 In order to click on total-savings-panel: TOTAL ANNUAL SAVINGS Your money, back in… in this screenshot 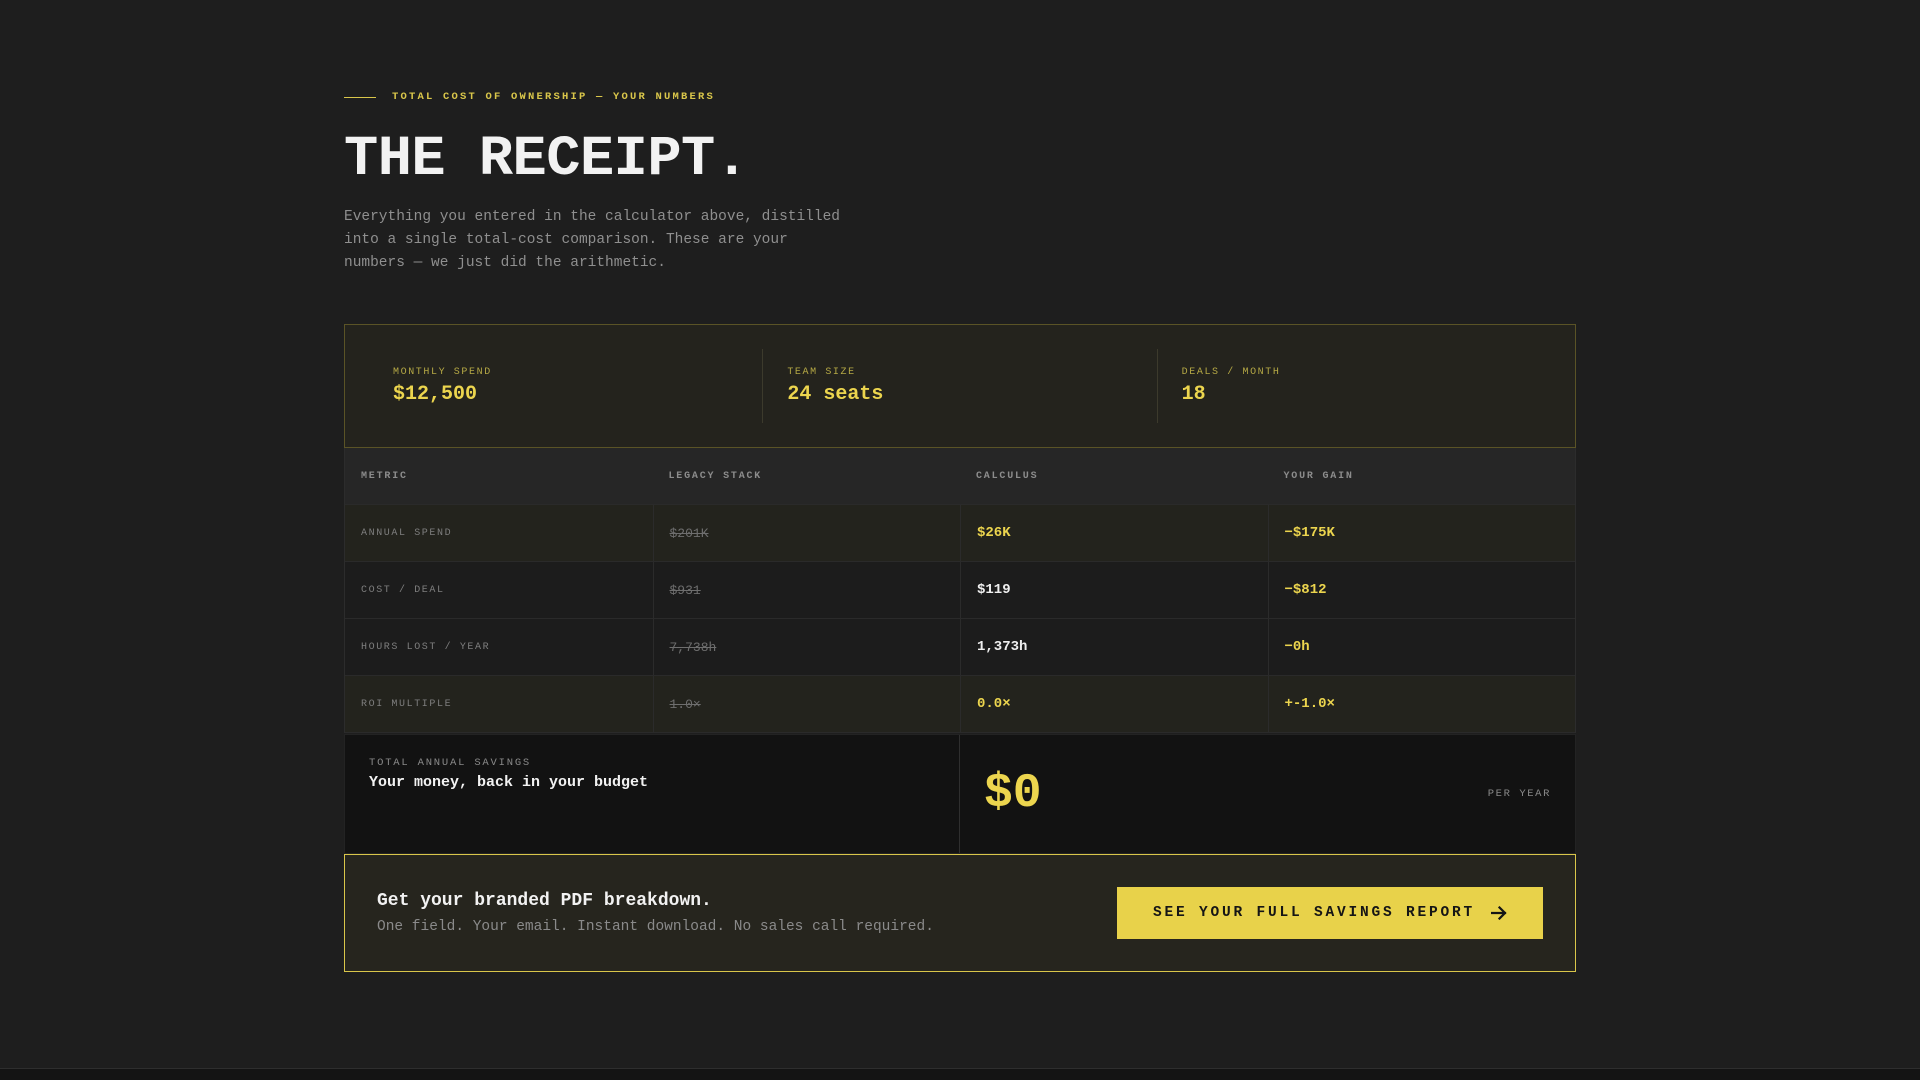, I will do `click(960, 794)`.